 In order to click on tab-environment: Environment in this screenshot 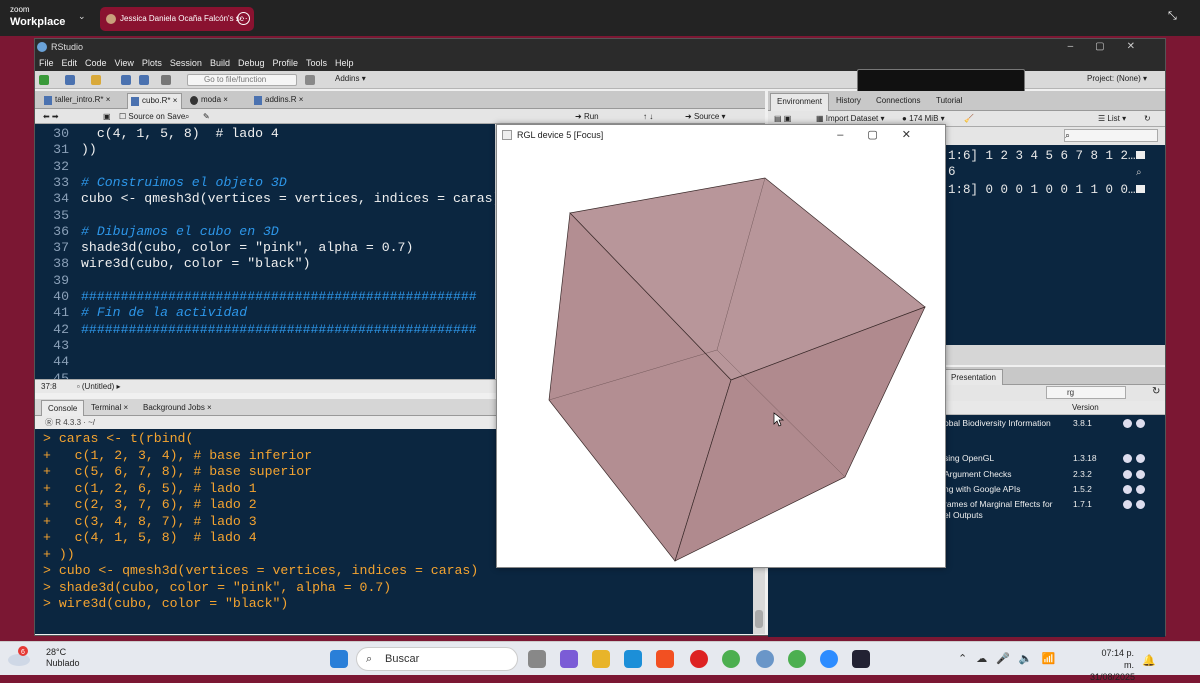, I will do `click(799, 102)`.